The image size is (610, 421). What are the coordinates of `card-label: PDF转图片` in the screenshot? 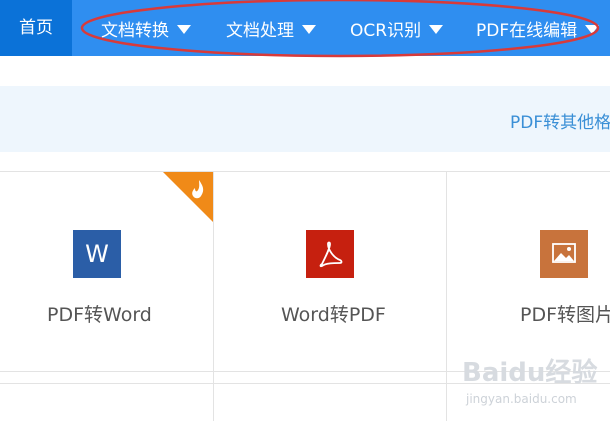 It's located at (565, 315).